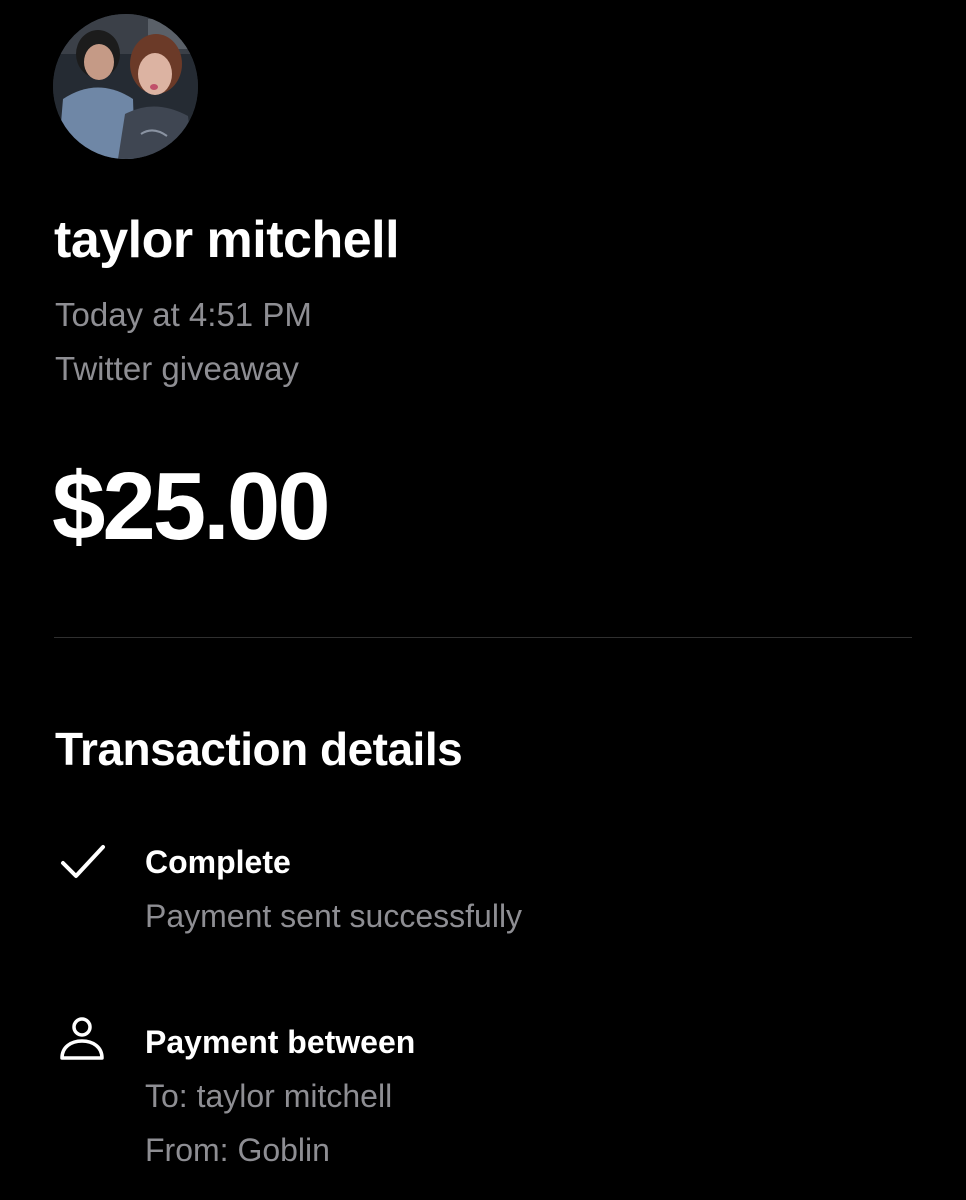  What do you see at coordinates (334, 916) in the screenshot?
I see `status-subtitle: Payment sent successfully` at bounding box center [334, 916].